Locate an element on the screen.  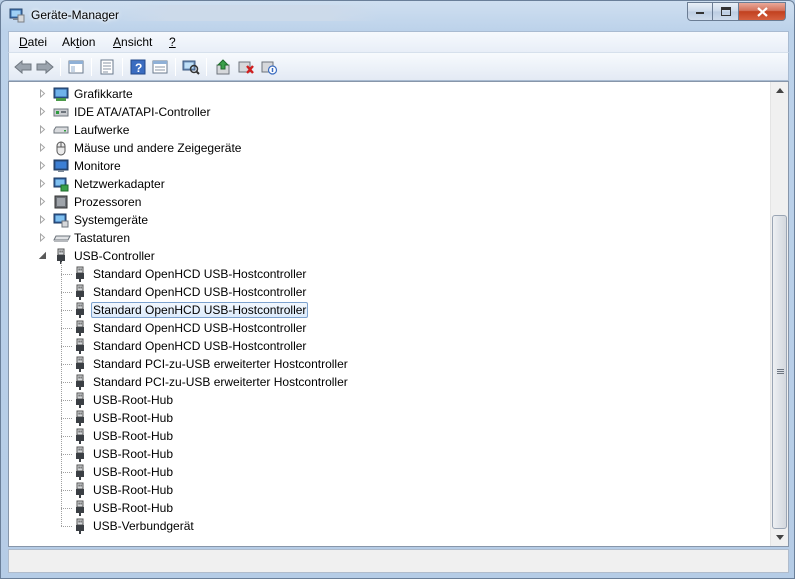
disable-device-icon is located at coordinates (269, 68).